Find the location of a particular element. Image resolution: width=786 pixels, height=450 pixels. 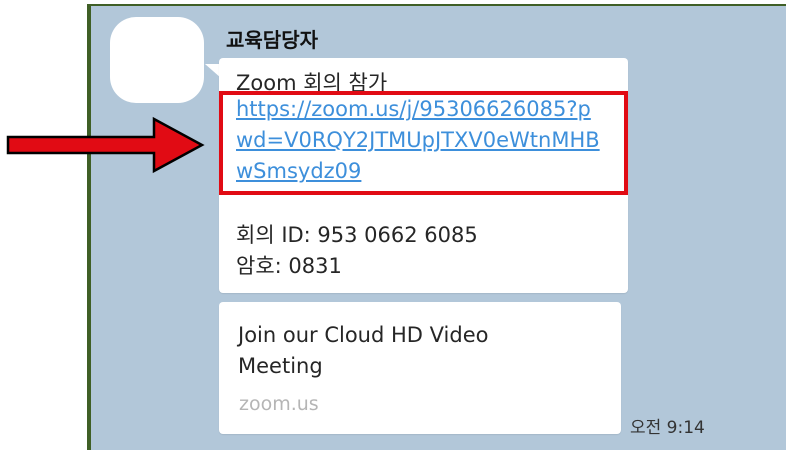

sender-avatar is located at coordinates (157, 60).